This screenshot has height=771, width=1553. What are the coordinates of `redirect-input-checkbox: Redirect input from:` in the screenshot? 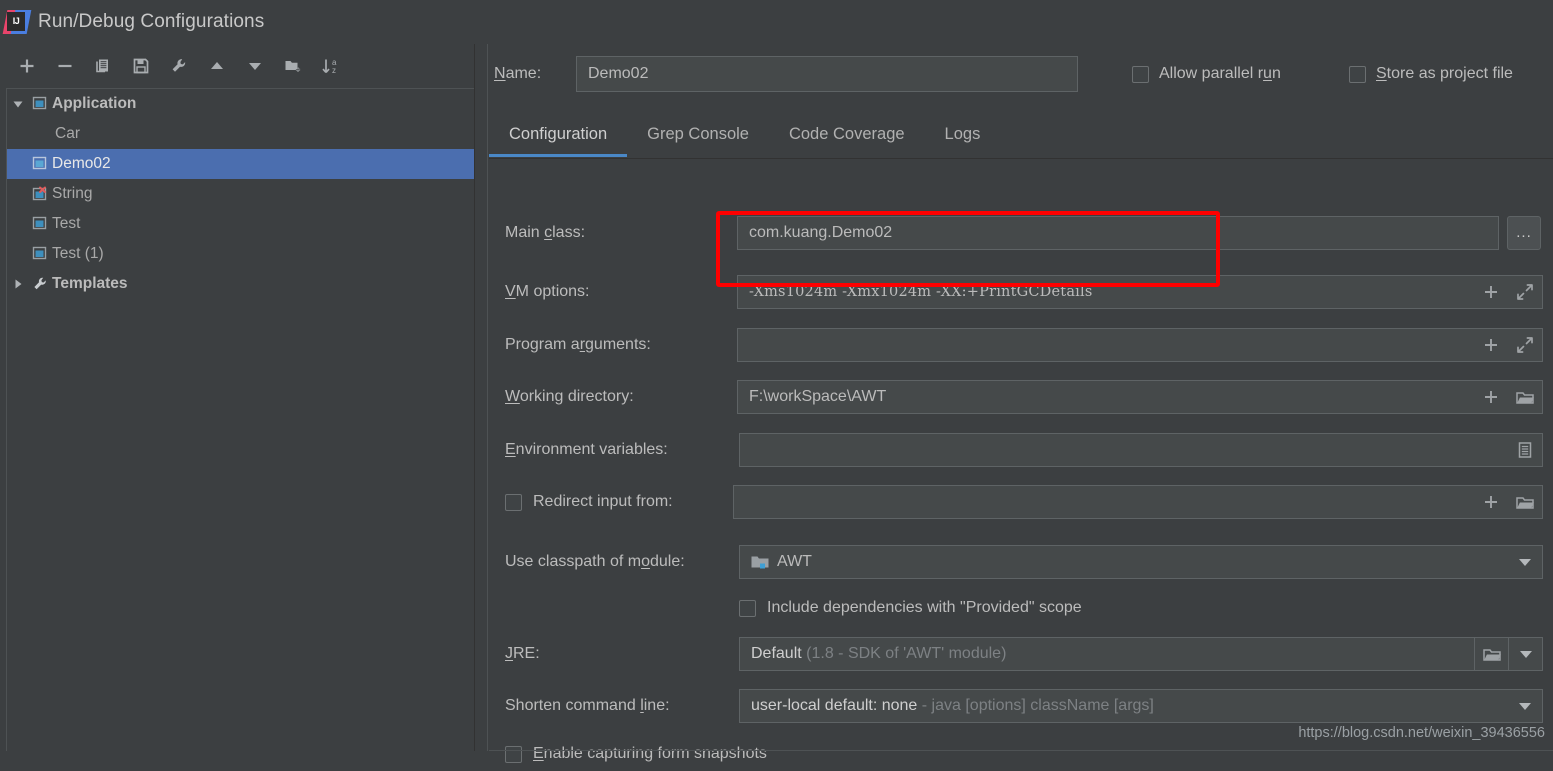 It's located at (589, 502).